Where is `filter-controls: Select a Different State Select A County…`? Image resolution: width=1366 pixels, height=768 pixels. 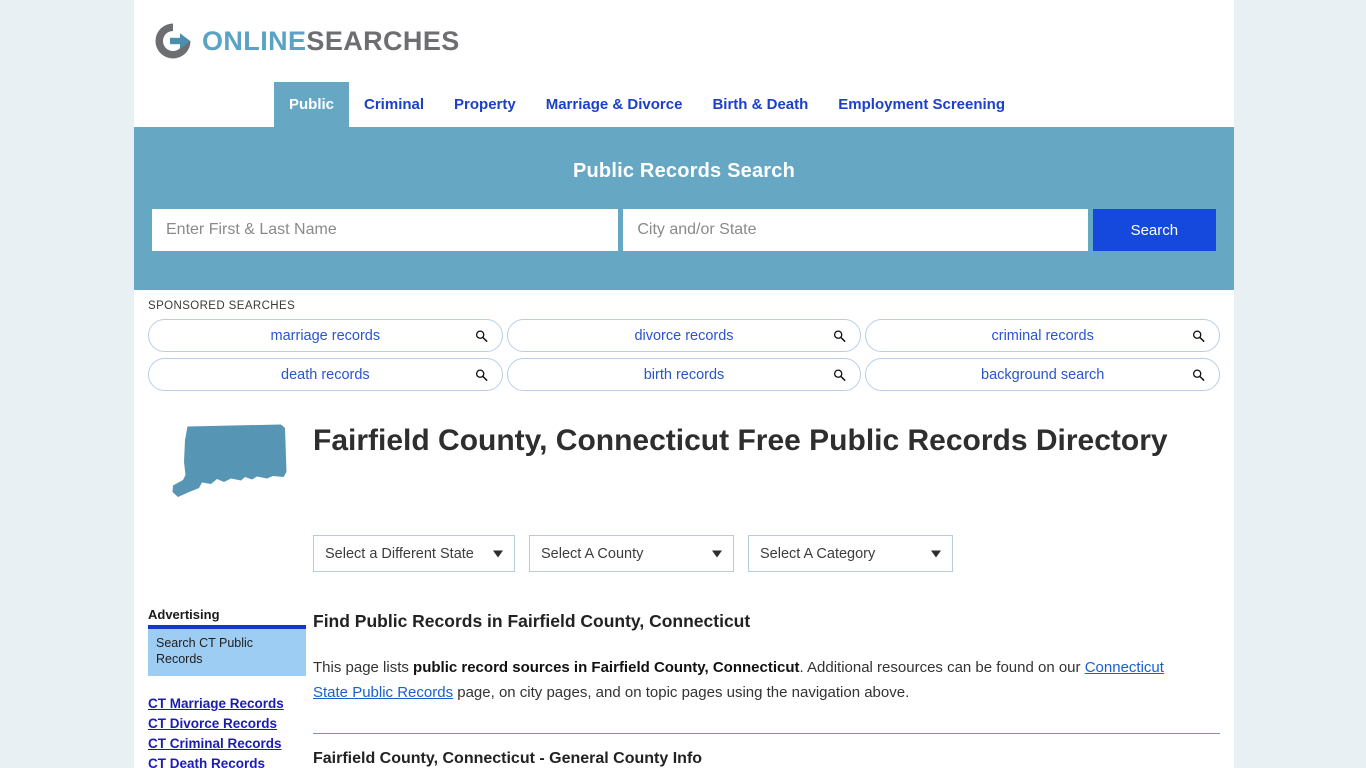
filter-controls: Select a Different State Select A County… is located at coordinates (766, 553).